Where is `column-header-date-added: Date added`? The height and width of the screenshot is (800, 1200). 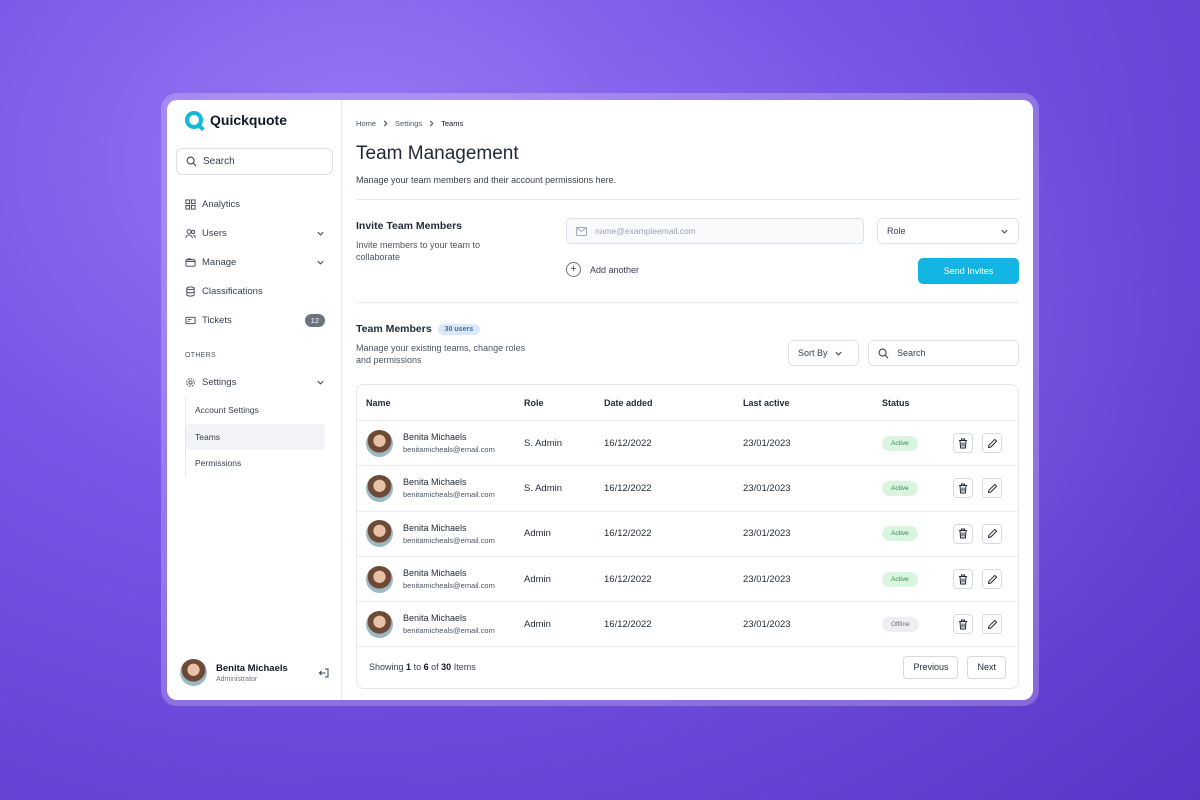
column-header-date-added: Date added is located at coordinates (673, 403).